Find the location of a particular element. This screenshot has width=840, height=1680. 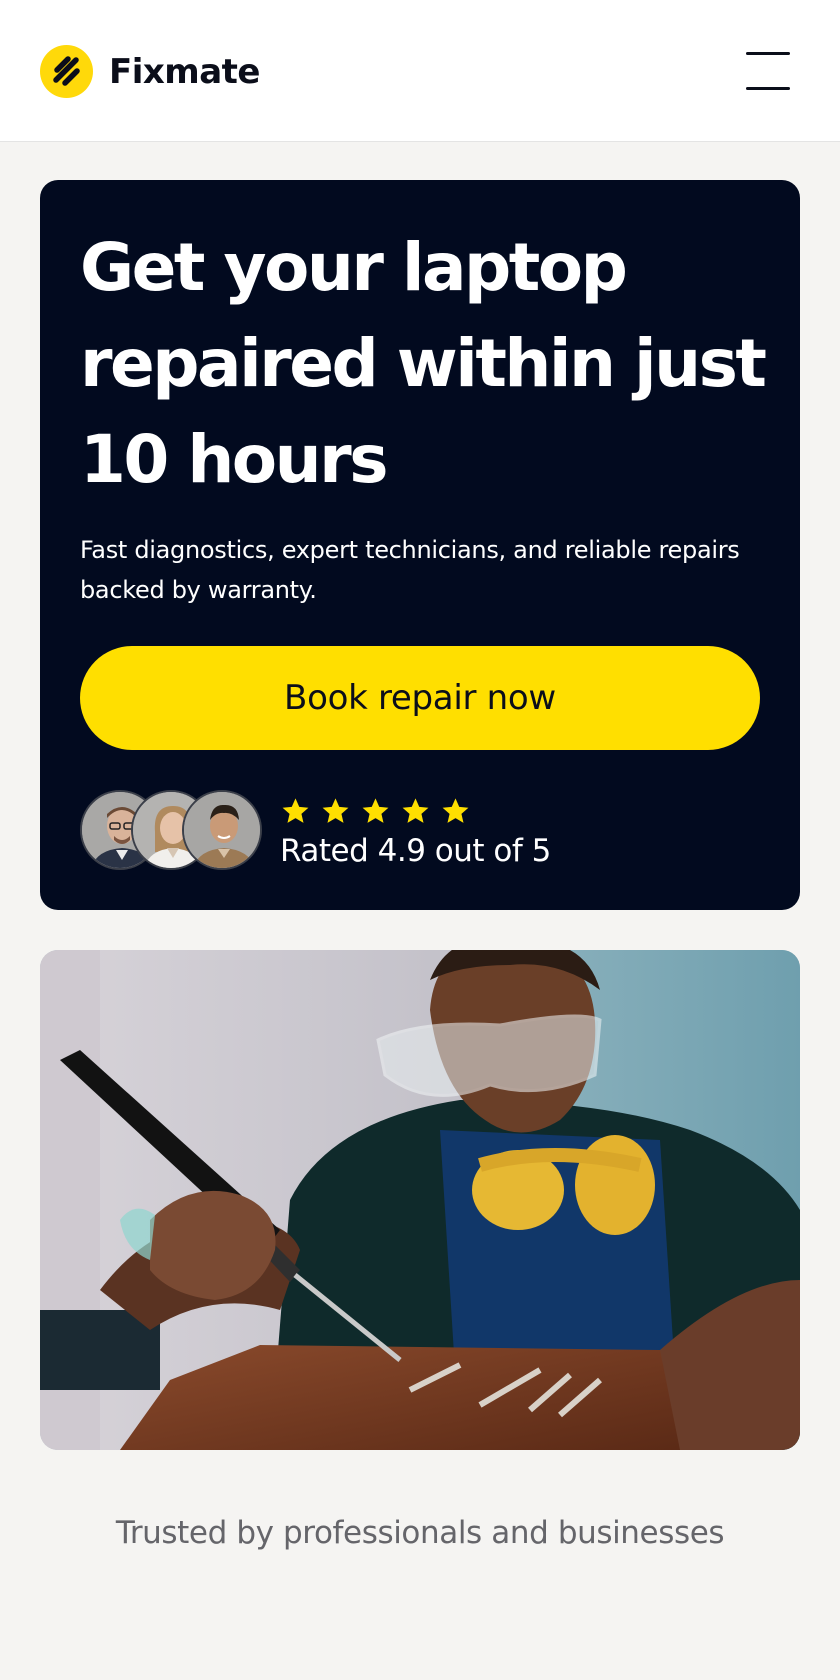

trusted-by-text: Trusted by professionals and businesses is located at coordinates (420, 1533).